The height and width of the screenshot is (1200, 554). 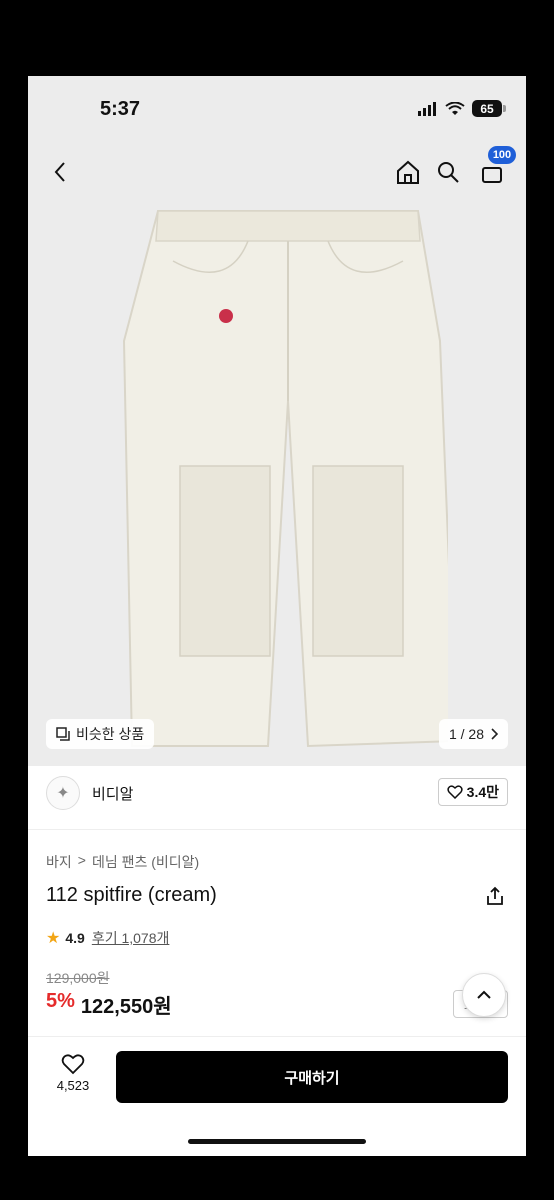 I want to click on original-price: 129,000원, so click(x=78, y=978).